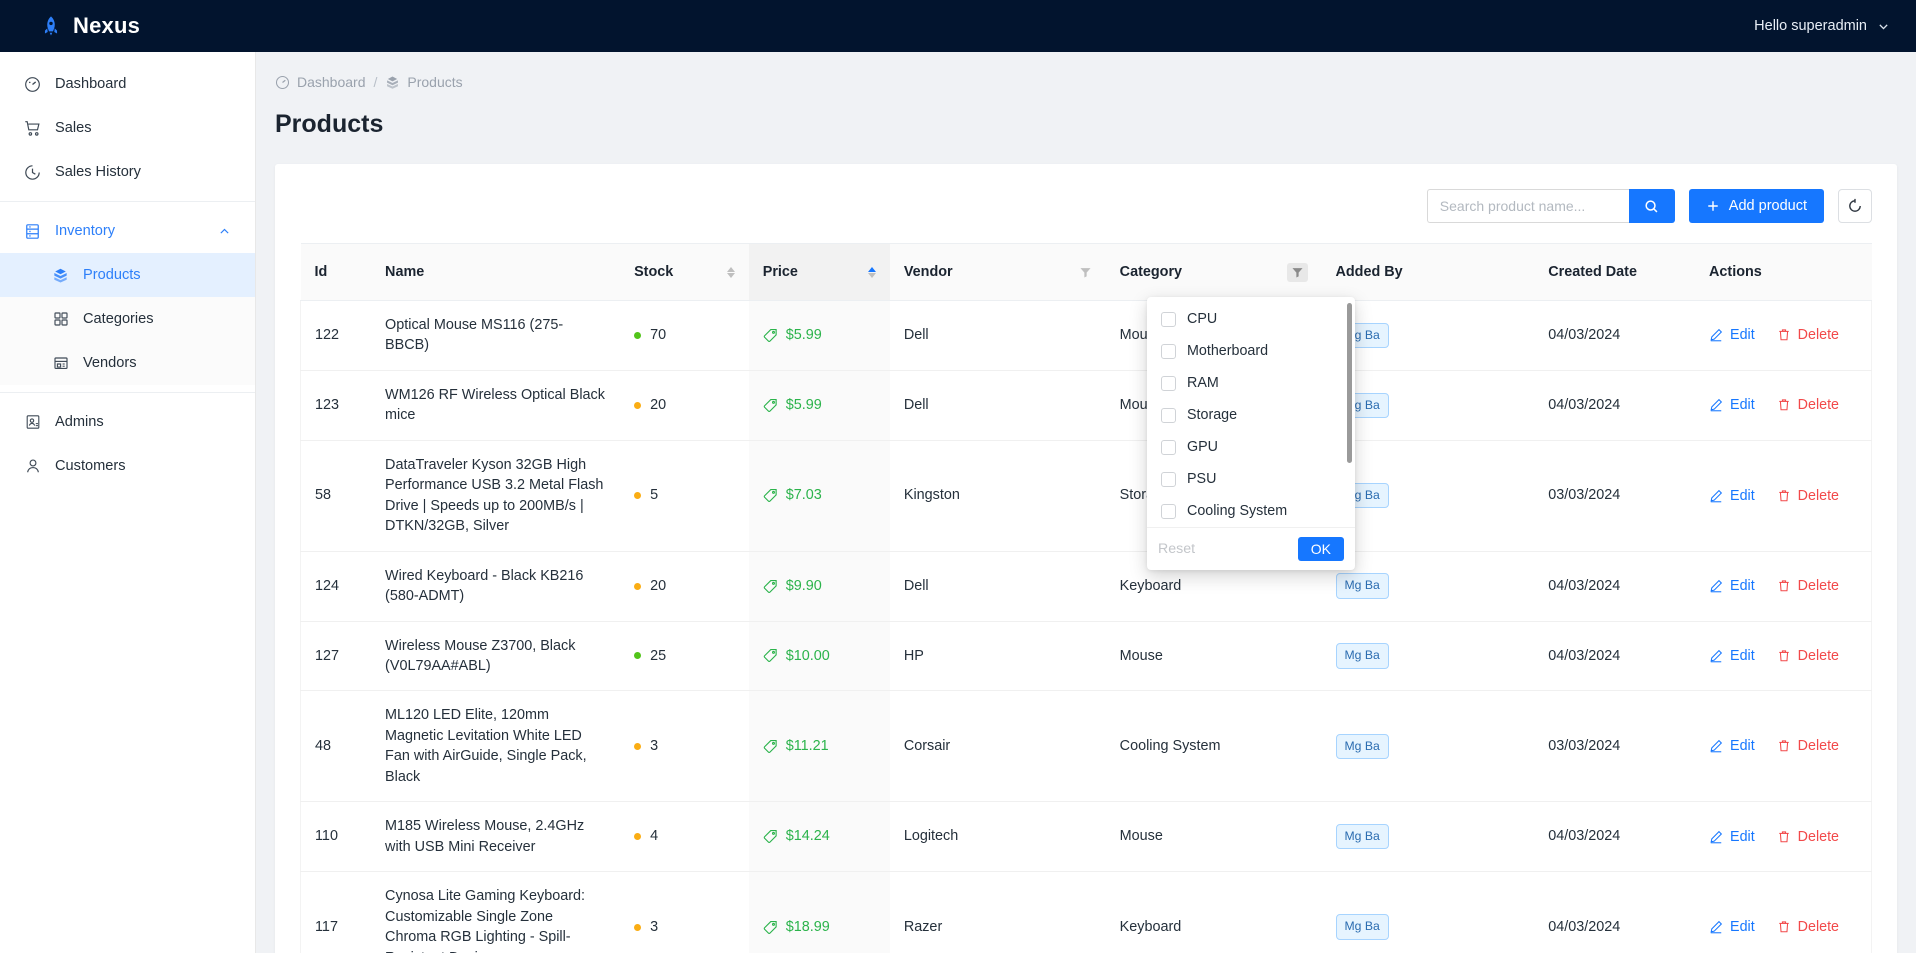 The height and width of the screenshot is (953, 1916). I want to click on column-header-stock: Stock, so click(684, 272).